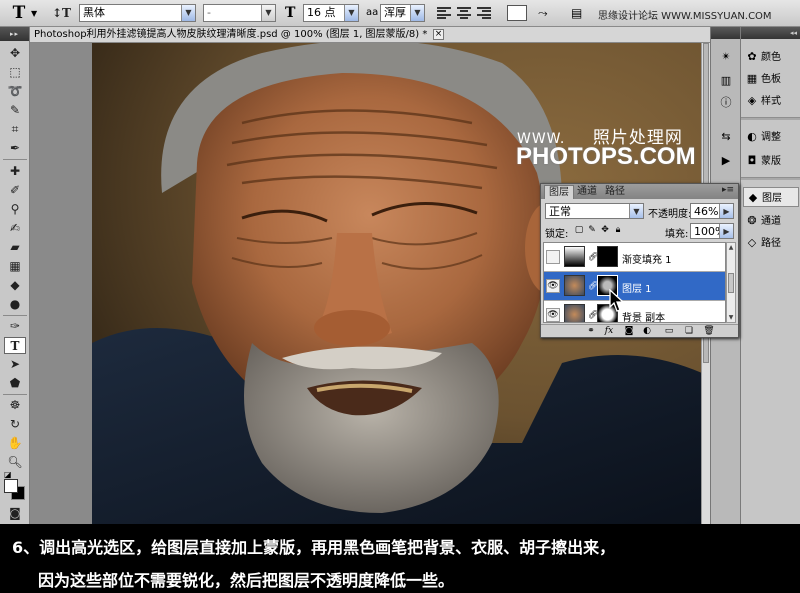 The width and height of the screenshot is (800, 593). What do you see at coordinates (728, 190) in the screenshot?
I see `panel-menu-icon: ▸≡` at bounding box center [728, 190].